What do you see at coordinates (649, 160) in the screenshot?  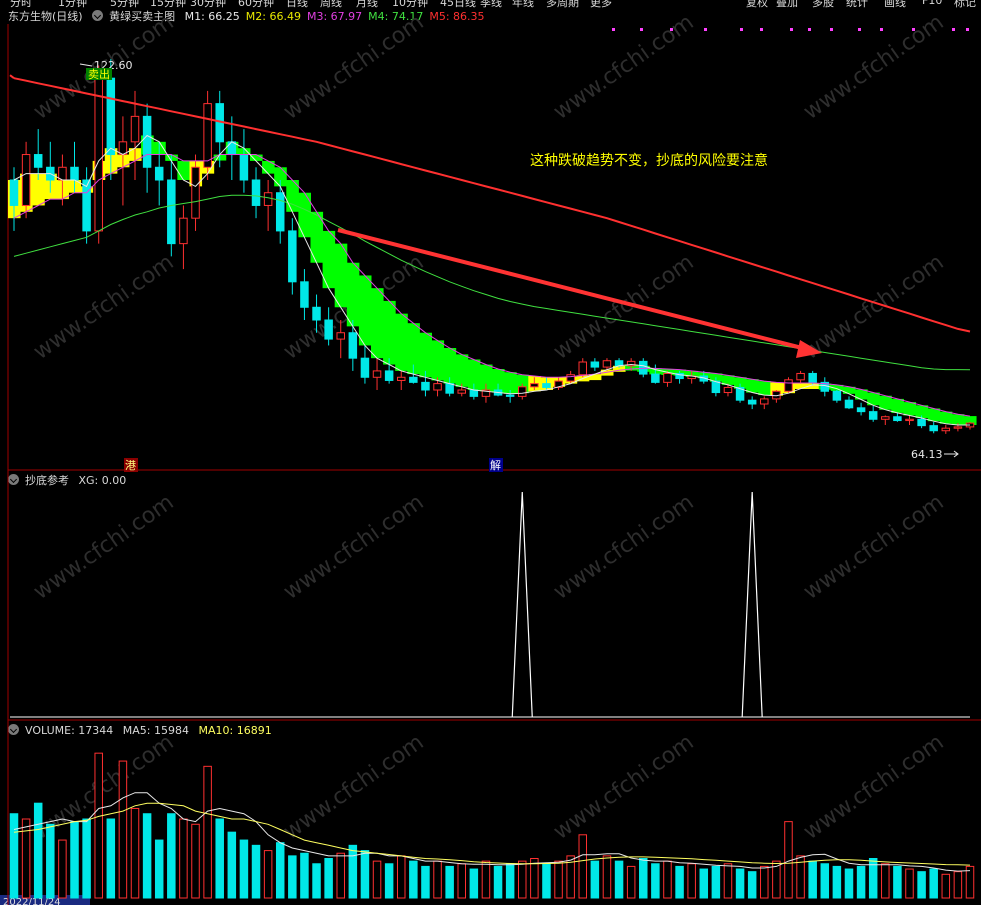 I see `comment-text: 这种跌破趋势不变，抄底的风险要注意` at bounding box center [649, 160].